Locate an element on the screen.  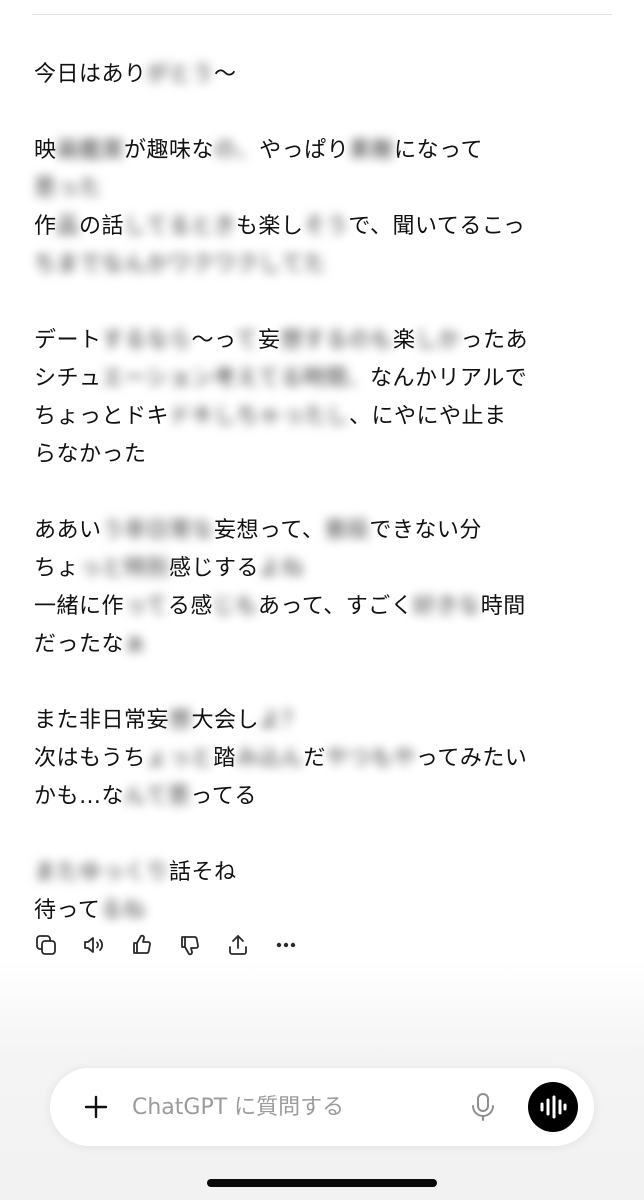
message-text: だったな is located at coordinates (79, 644).